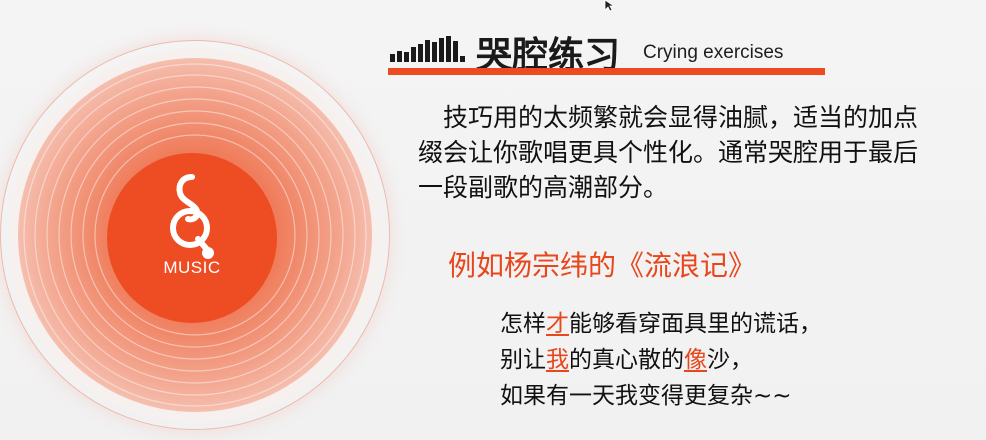 This screenshot has width=986, height=440. What do you see at coordinates (602, 265) in the screenshot?
I see `example-heading: 例如杨宗纬的《流浪记》` at bounding box center [602, 265].